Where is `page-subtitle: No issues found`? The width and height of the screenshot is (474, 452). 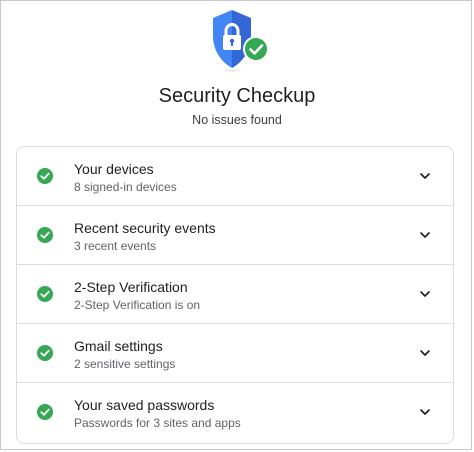
page-subtitle: No issues found is located at coordinates (237, 120).